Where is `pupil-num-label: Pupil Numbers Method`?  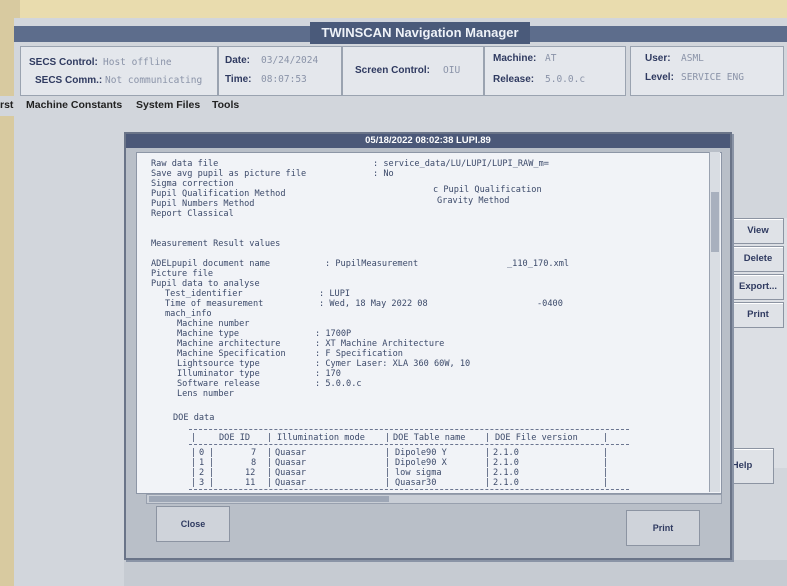
pupil-num-label: Pupil Numbers Method is located at coordinates (203, 204).